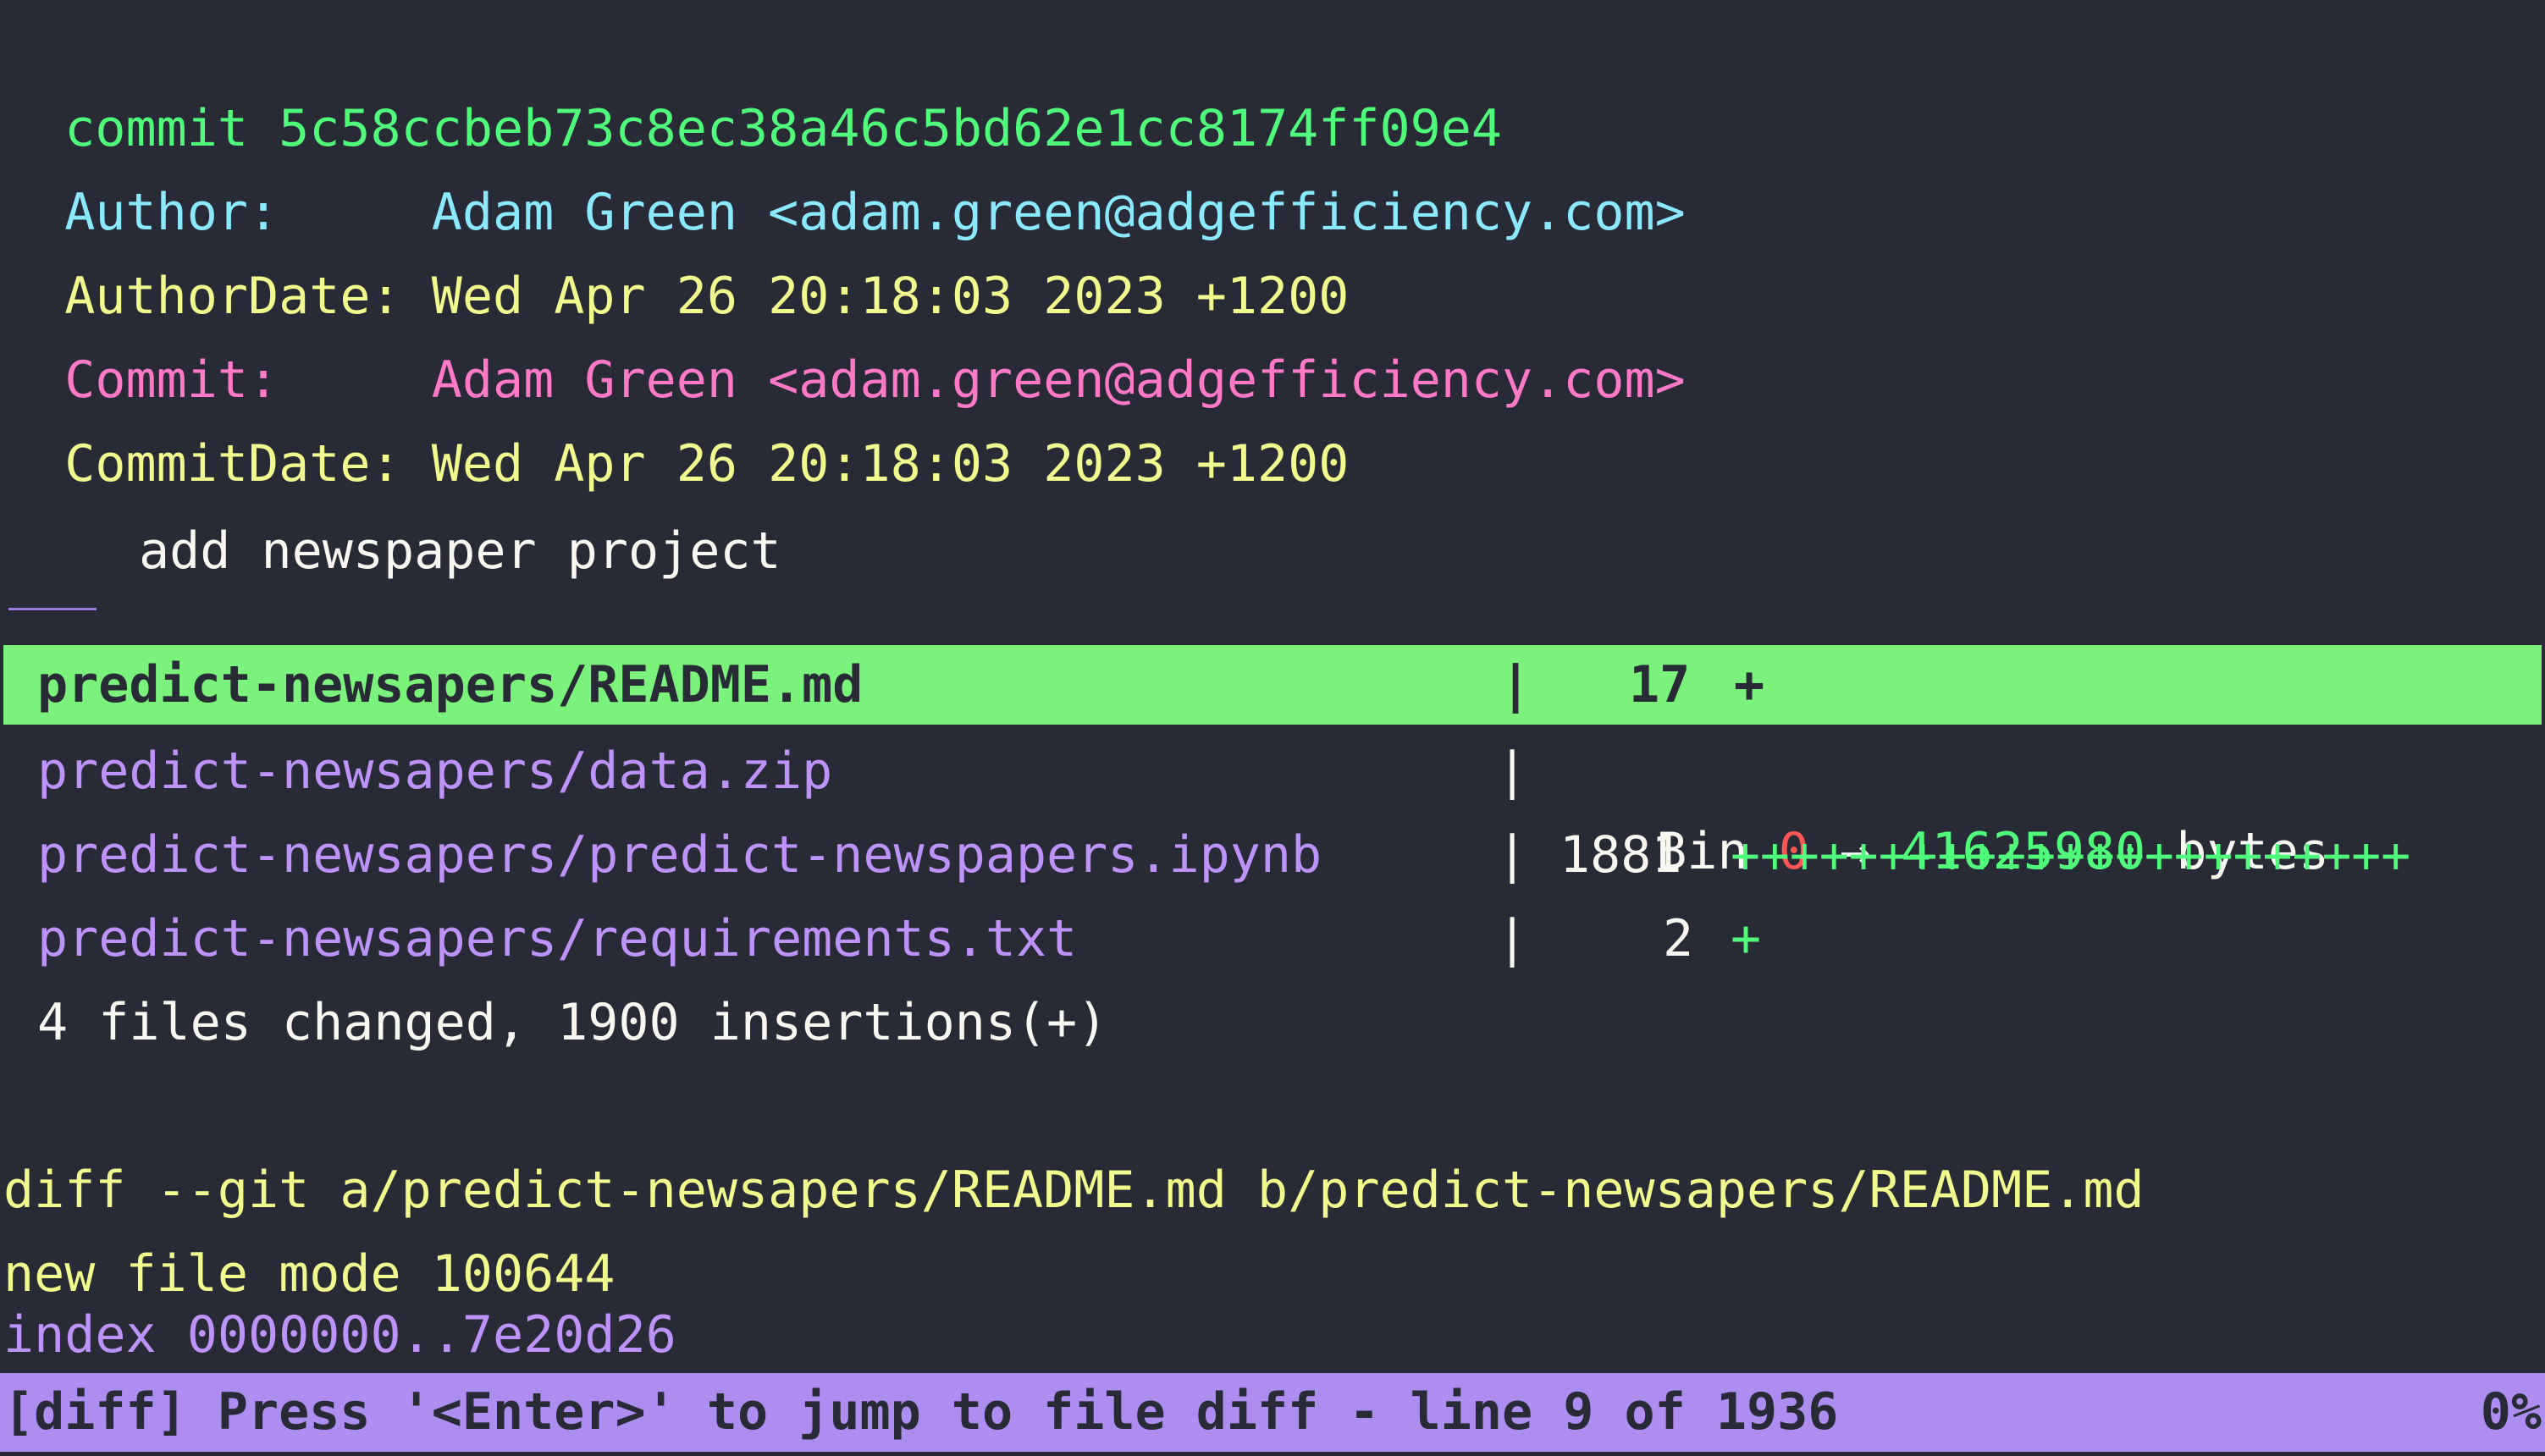 Image resolution: width=2545 pixels, height=1456 pixels. Describe the element at coordinates (1660, 685) in the screenshot. I see `change-count: 17` at that location.